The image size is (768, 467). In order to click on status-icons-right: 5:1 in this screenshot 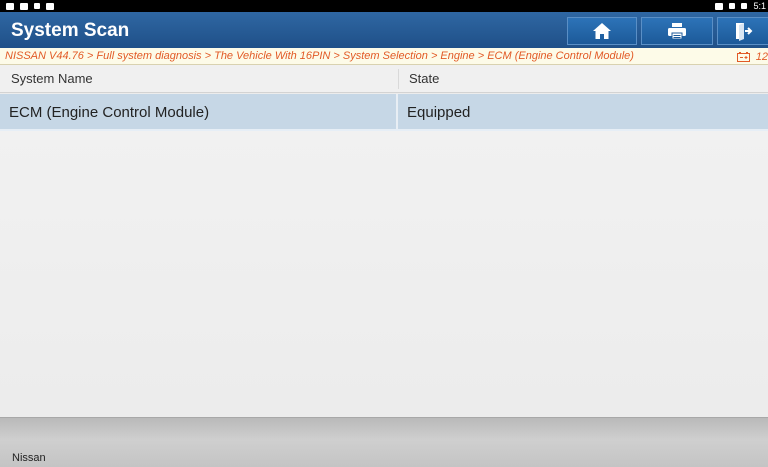, I will do `click(741, 6)`.